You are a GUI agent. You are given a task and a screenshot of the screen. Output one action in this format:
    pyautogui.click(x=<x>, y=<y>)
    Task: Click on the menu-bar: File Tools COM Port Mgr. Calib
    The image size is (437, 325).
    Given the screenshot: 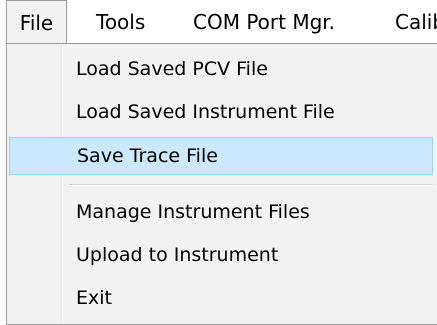 What is the action you would take?
    pyautogui.click(x=218, y=22)
    